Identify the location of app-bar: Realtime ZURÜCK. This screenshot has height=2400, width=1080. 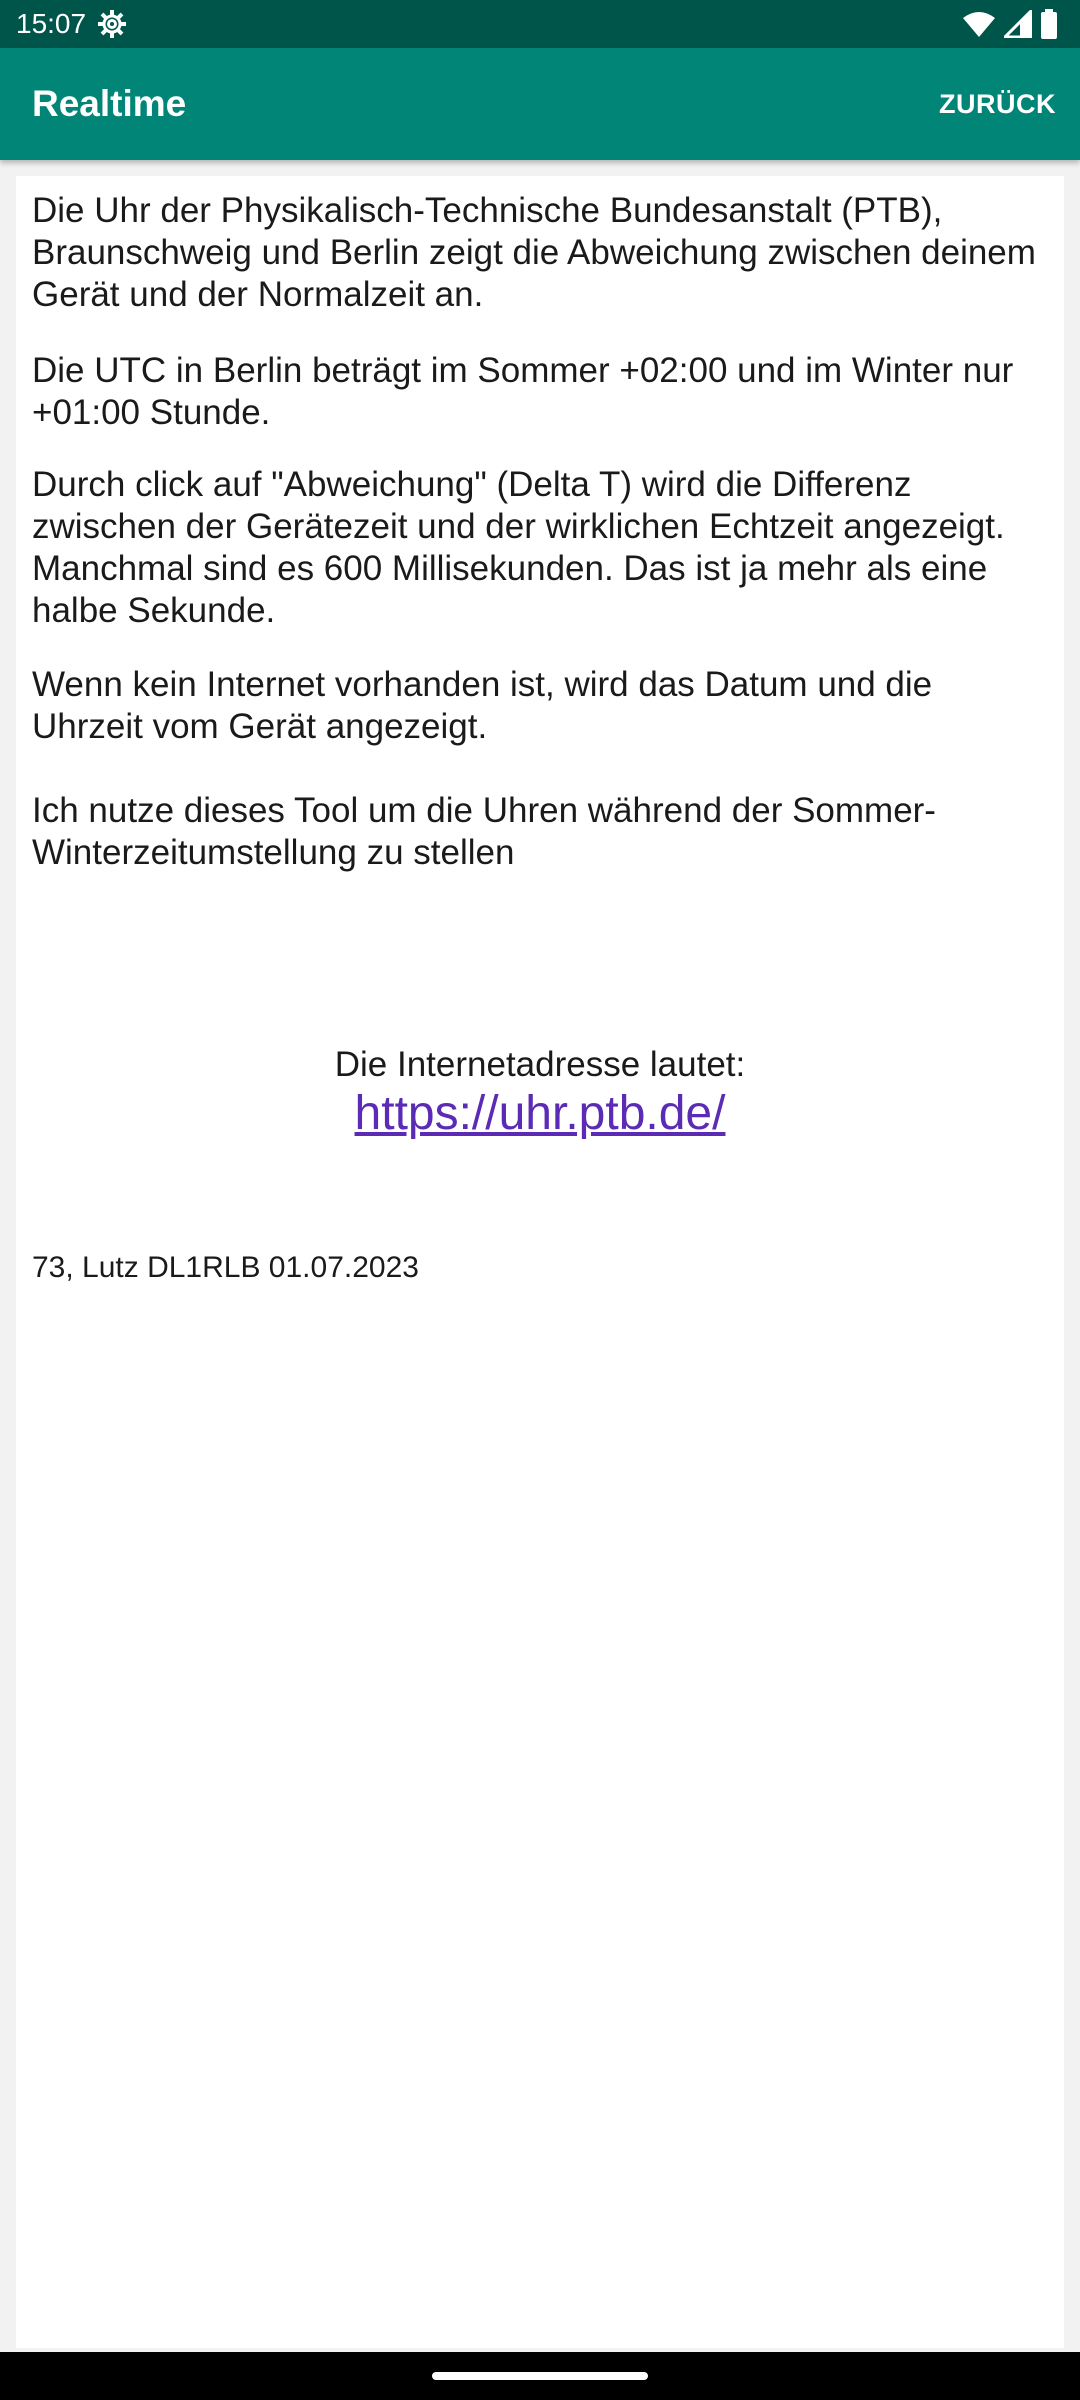
(540, 104).